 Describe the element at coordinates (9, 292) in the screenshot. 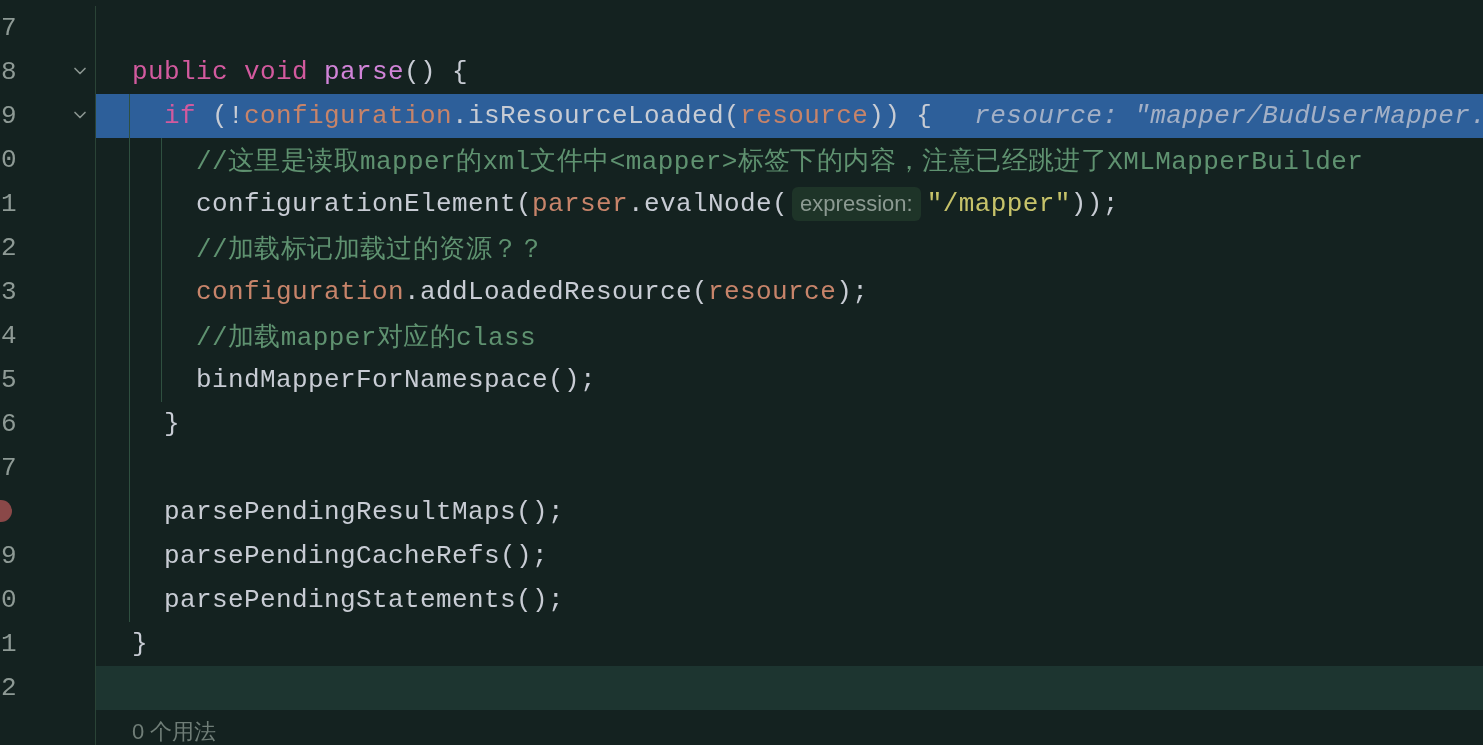

I see `line-number: 3` at that location.